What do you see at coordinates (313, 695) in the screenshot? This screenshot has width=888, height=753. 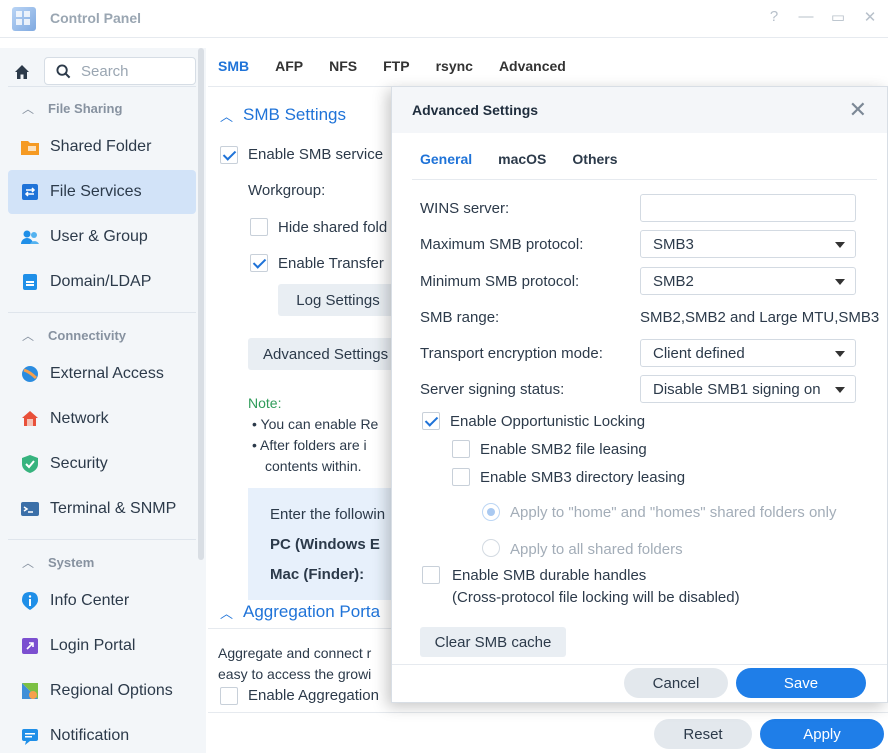 I see `enable-aggregation-label: Enable Aggregation` at bounding box center [313, 695].